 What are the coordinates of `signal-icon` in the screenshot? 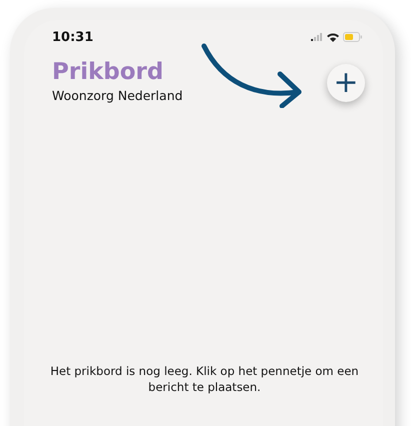 It's located at (317, 37).